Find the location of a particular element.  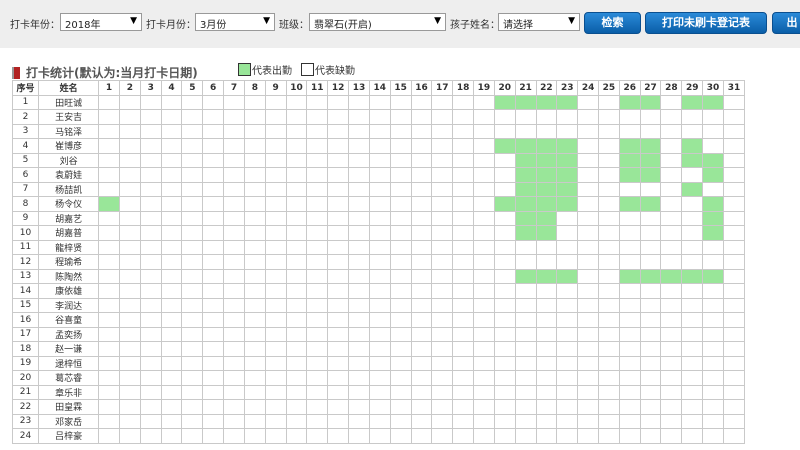

table-row: 2 王安吉 is located at coordinates (378, 117).